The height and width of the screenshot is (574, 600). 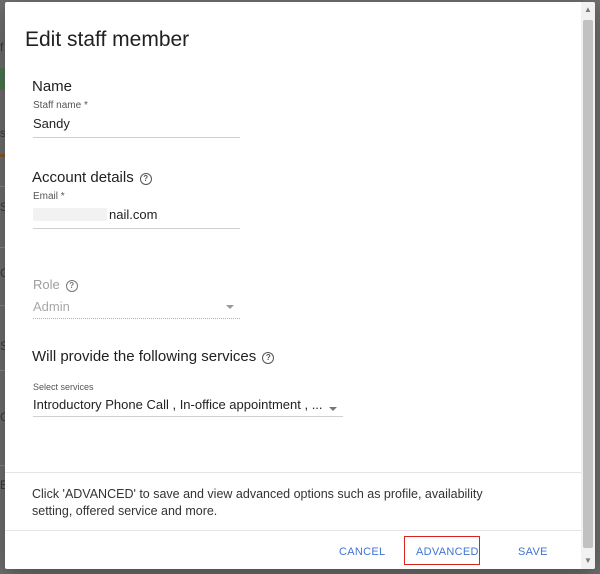 What do you see at coordinates (60, 105) in the screenshot?
I see `staff-name-label: Staff name *` at bounding box center [60, 105].